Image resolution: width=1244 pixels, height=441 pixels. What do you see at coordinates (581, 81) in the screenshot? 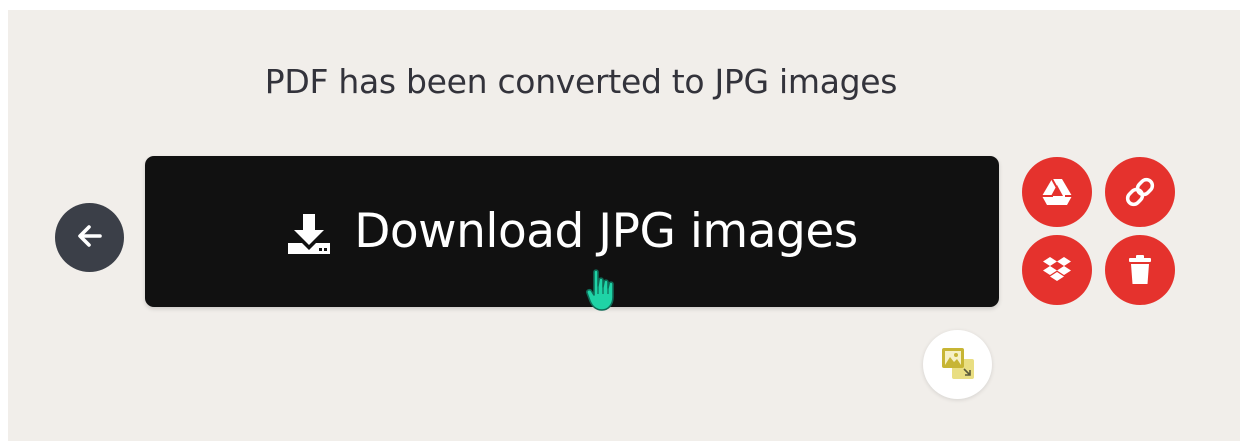
I see `page-title: PDF has been converted to JPG images` at bounding box center [581, 81].